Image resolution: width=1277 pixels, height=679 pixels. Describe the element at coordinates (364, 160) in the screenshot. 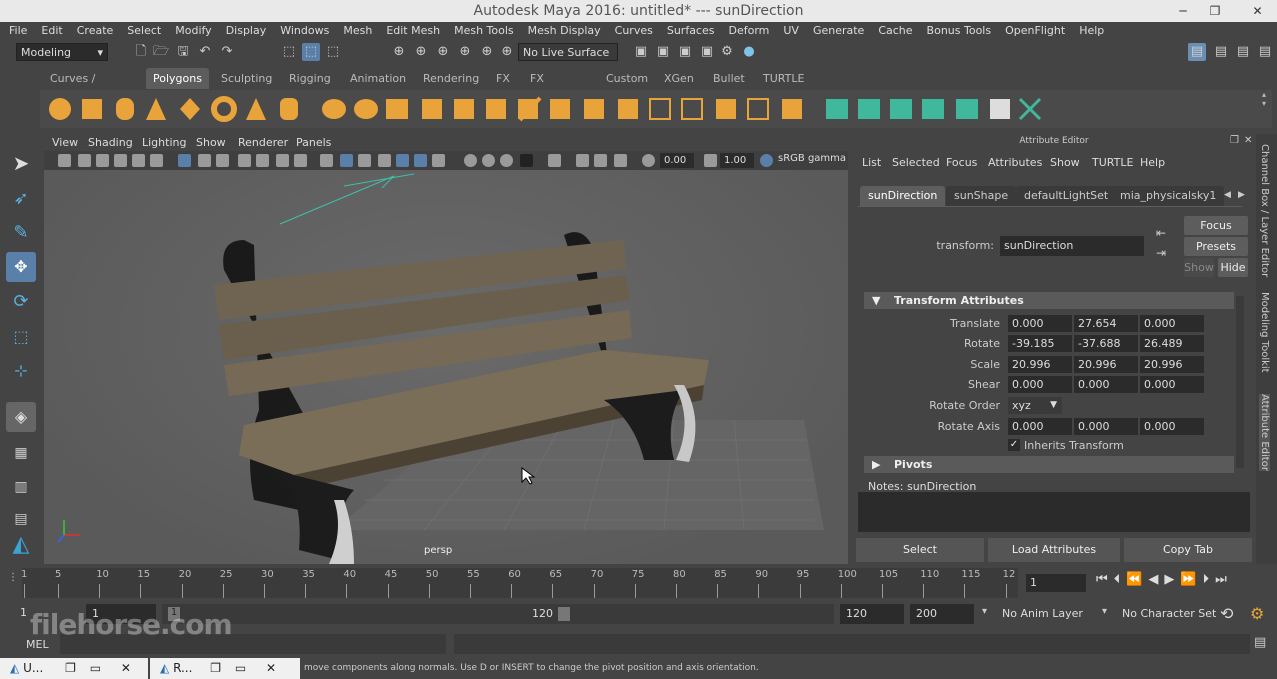

I see `wireframe-on-shaded-icon` at that location.